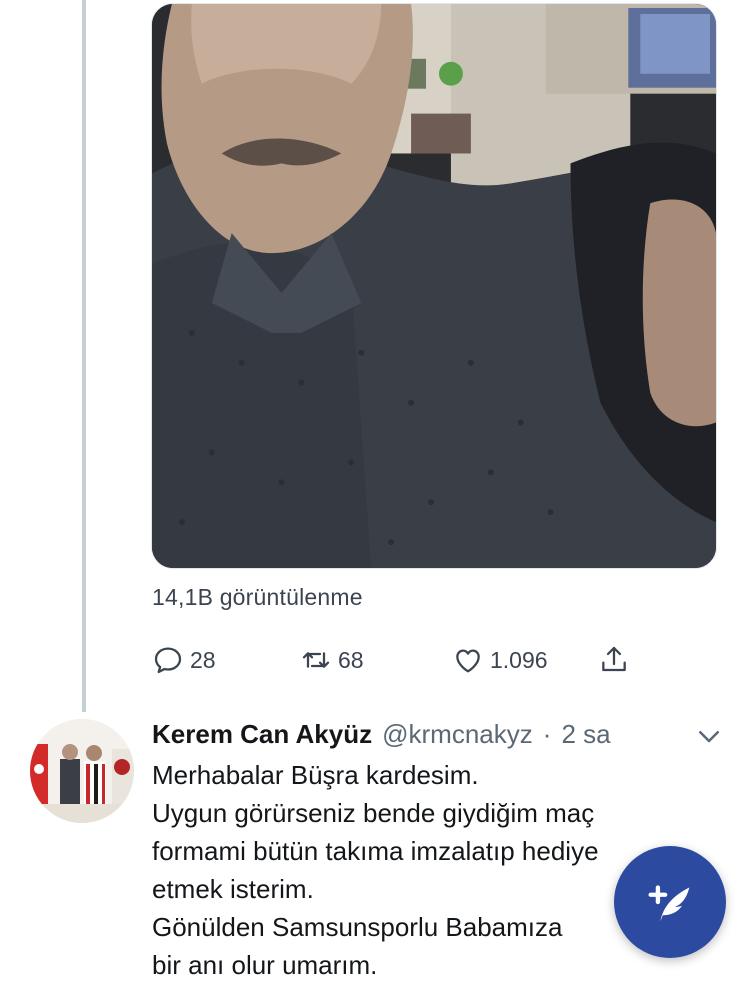 This screenshot has height=982, width=750. Describe the element at coordinates (709, 736) in the screenshot. I see `chevron-down-icon` at that location.